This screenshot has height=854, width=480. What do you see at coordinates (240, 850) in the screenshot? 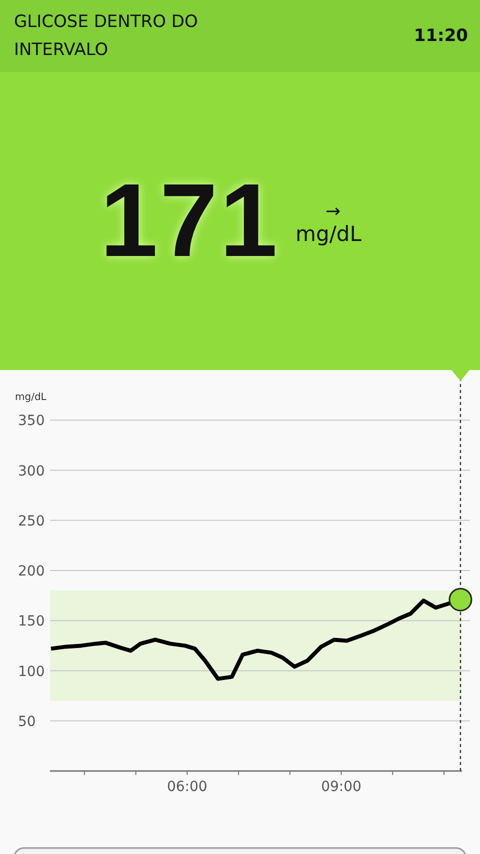
I see `bottom-button` at bounding box center [240, 850].